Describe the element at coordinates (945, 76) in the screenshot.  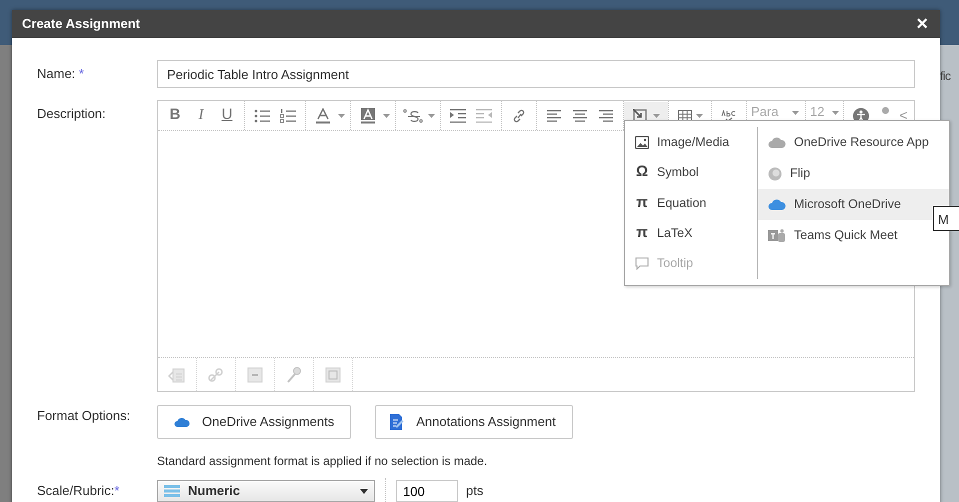
I see `background-text: fic` at that location.